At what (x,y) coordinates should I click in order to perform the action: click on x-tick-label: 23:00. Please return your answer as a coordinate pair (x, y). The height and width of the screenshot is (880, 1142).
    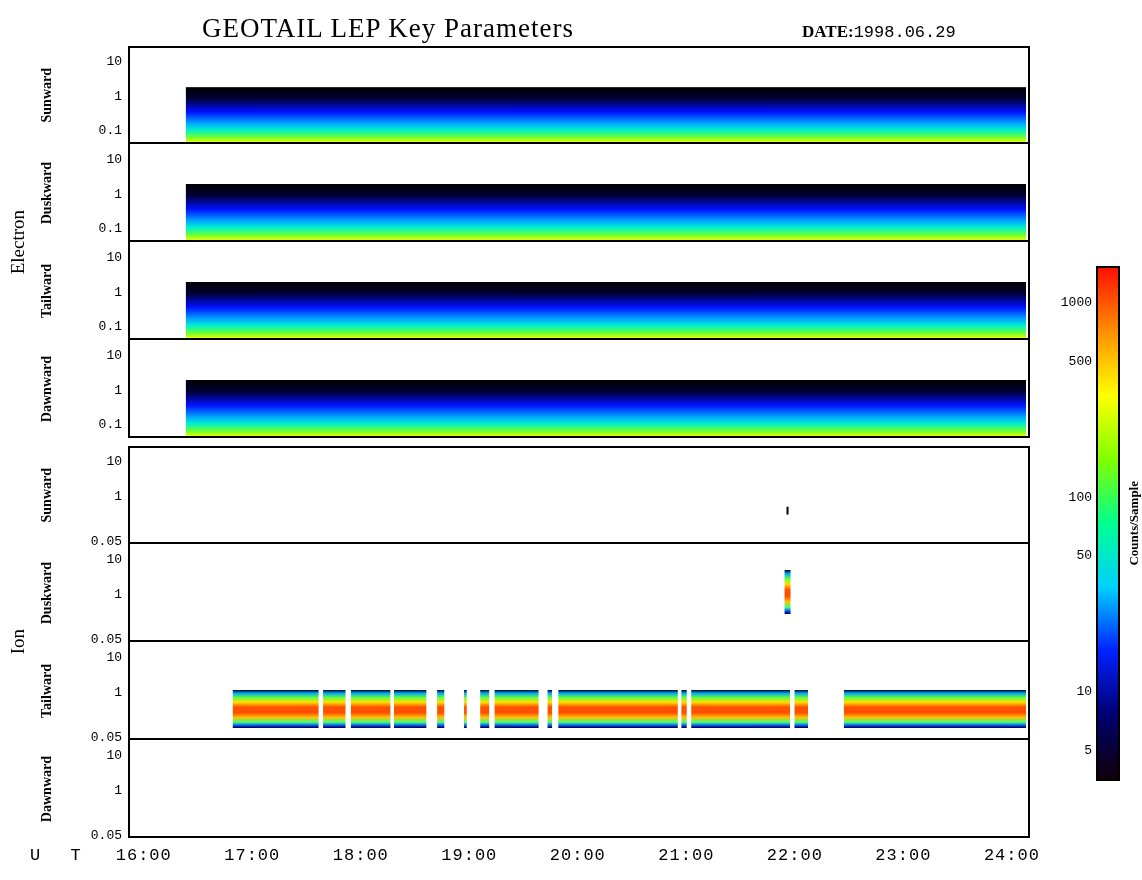
    Looking at the image, I should click on (903, 855).